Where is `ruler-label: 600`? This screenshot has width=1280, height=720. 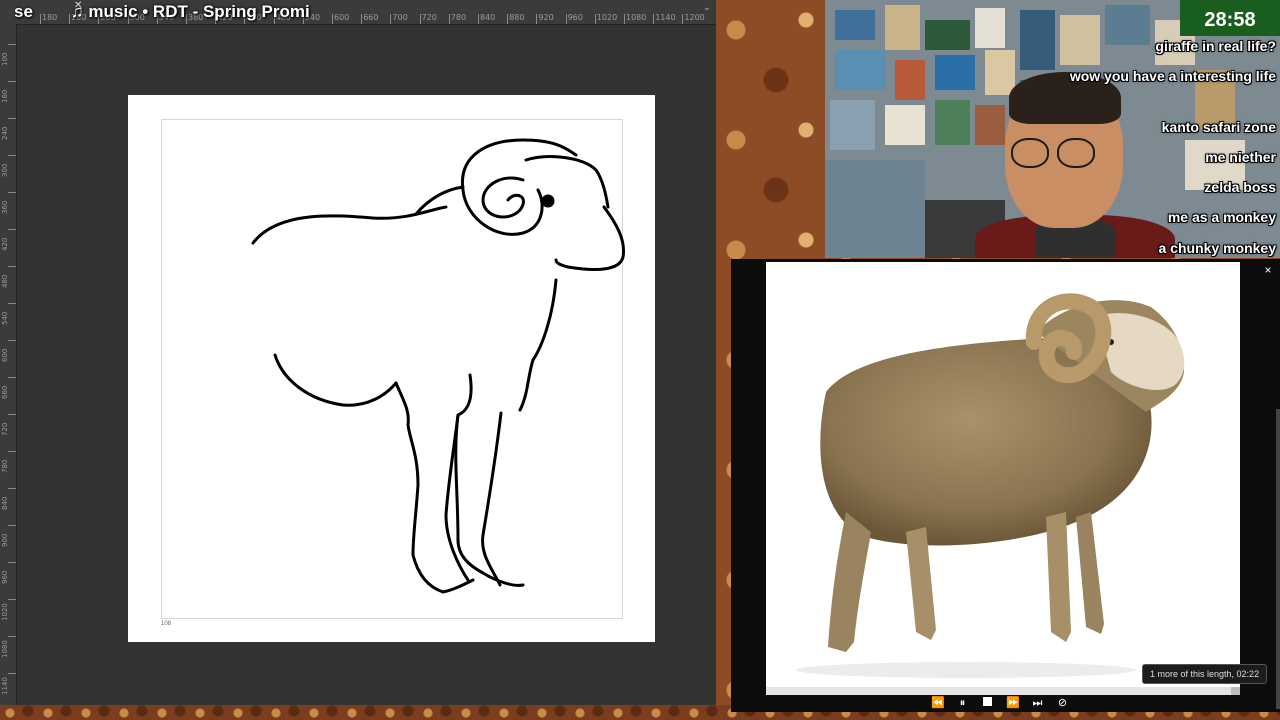
ruler-label: 600 is located at coordinates (5, 355).